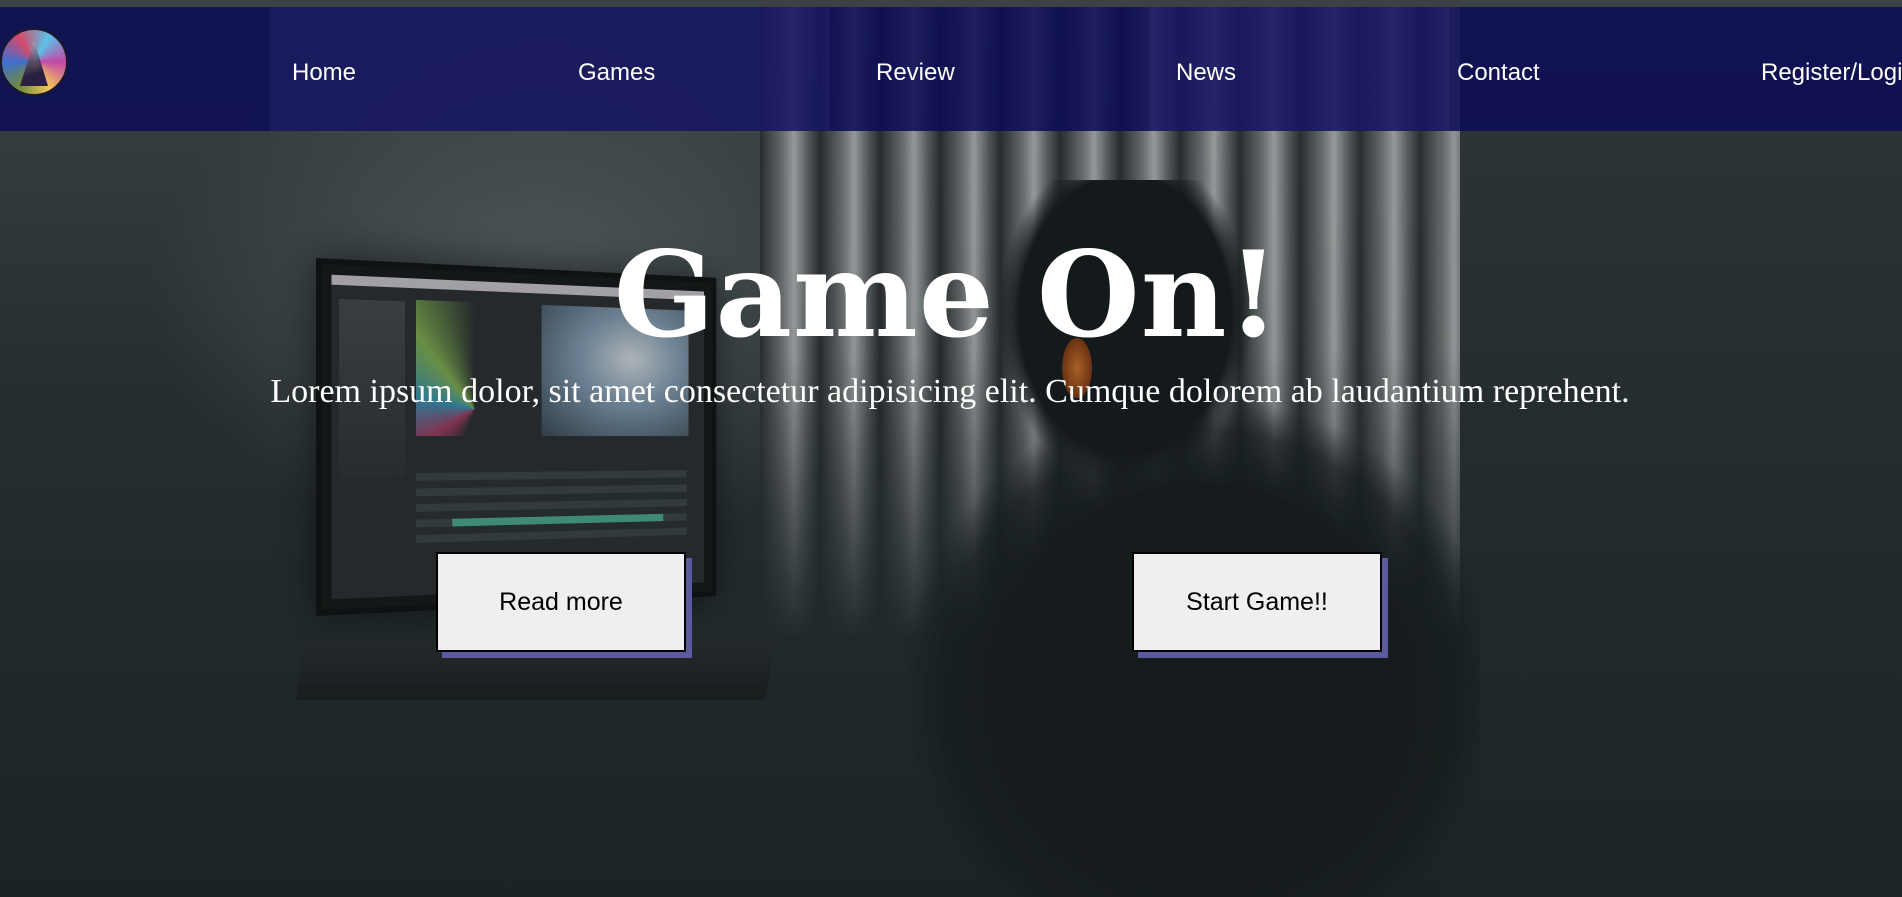  I want to click on nav-link-contact: Contact, so click(1498, 73).